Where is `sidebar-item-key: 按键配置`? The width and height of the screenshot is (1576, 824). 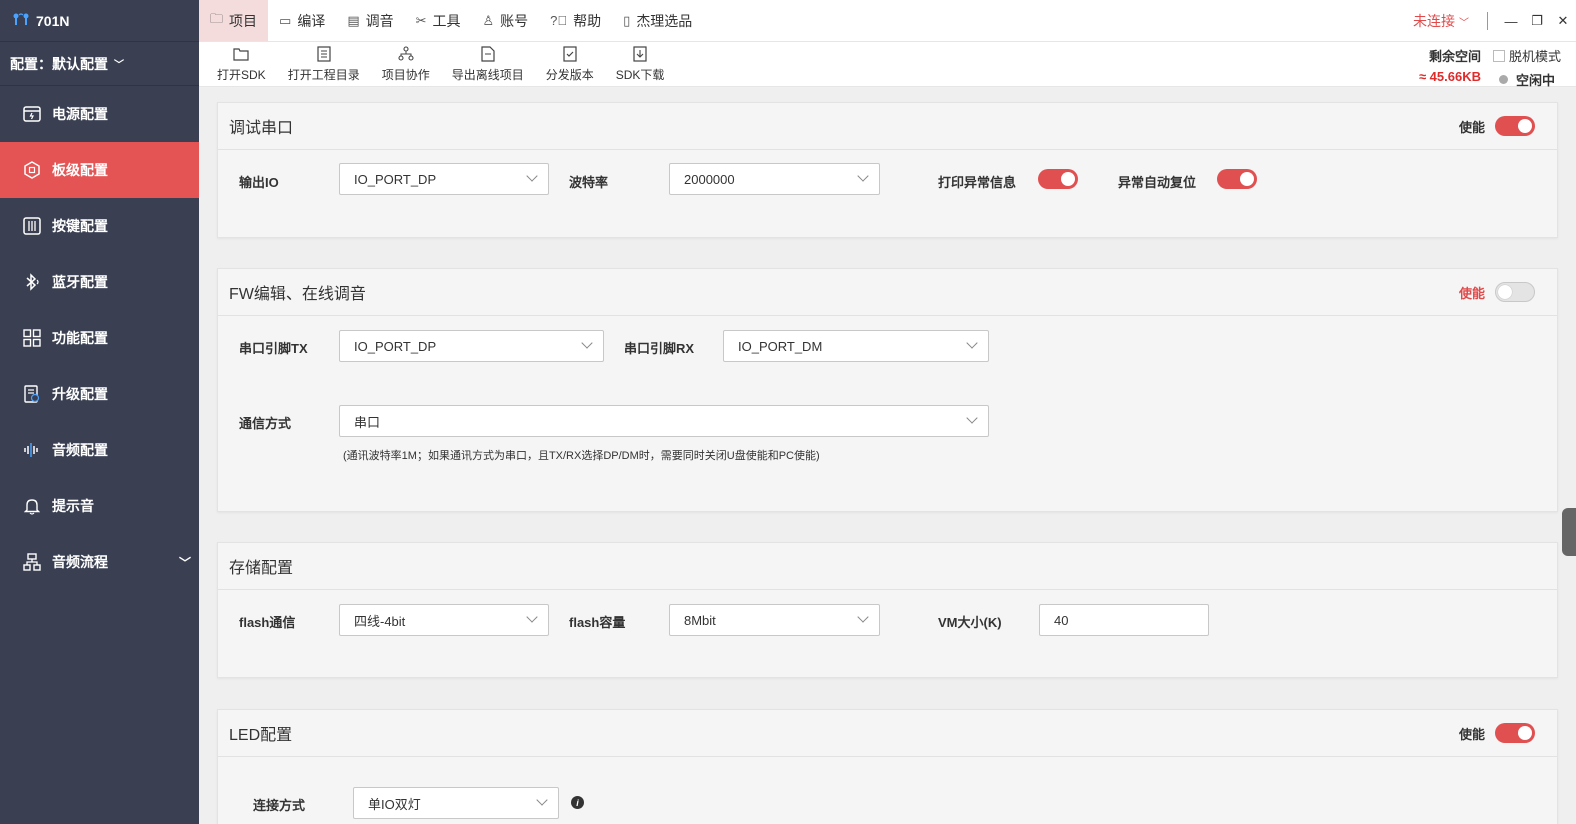 sidebar-item-key: 按键配置 is located at coordinates (99, 226).